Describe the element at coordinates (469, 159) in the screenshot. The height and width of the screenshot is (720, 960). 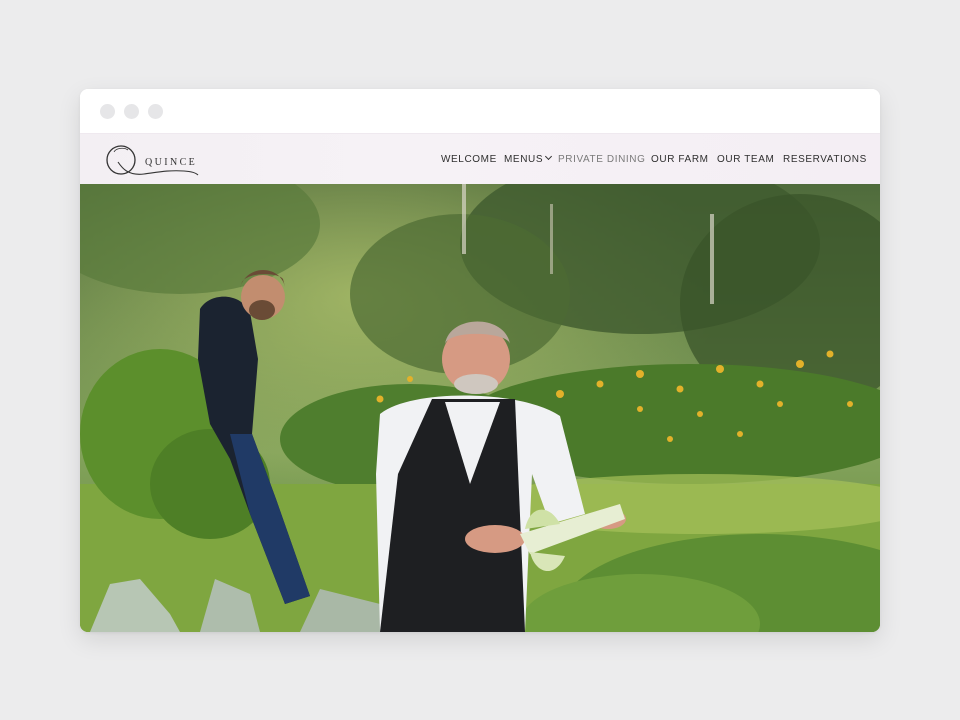
I see `nav-welcome: WELCOME` at that location.